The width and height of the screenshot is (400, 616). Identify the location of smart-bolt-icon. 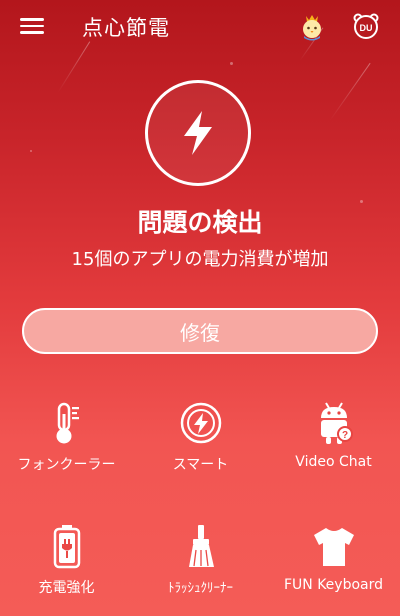
(200, 423).